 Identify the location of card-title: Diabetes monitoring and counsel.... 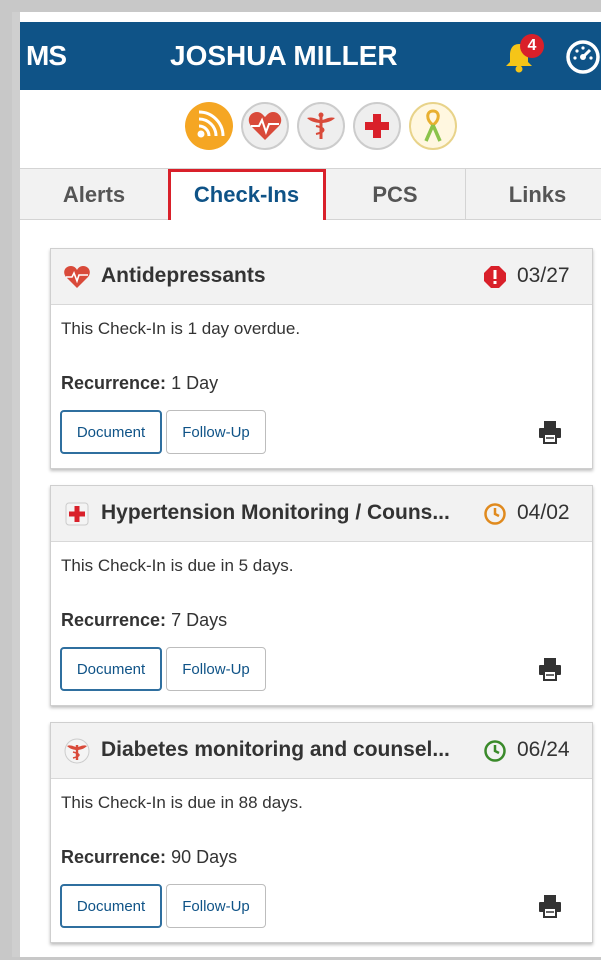
(275, 749).